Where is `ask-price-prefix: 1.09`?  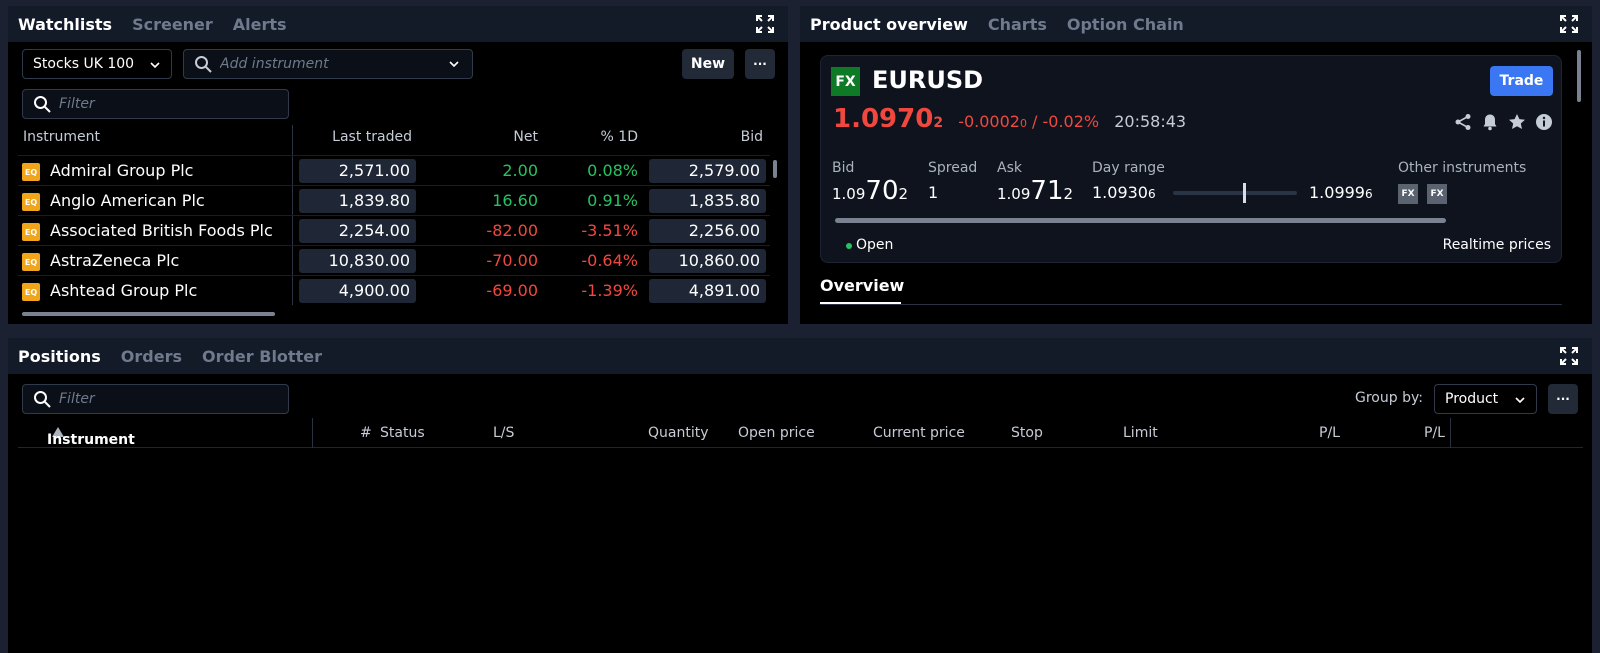
ask-price-prefix: 1.09 is located at coordinates (1014, 194).